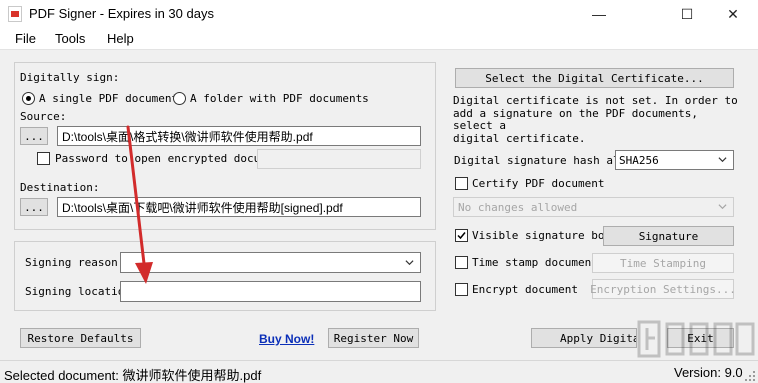 The width and height of the screenshot is (758, 383). I want to click on selected-document-status: Selected document: 微讲师软件使用帮助.pdf, so click(133, 375).